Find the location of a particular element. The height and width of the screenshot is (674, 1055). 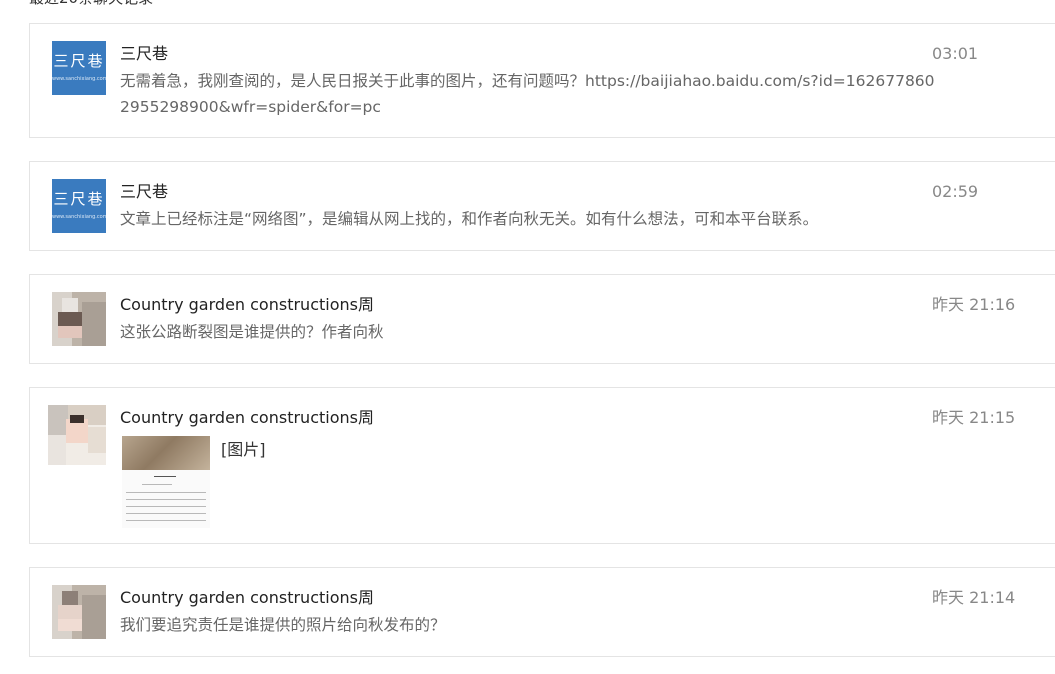

message-text: 我们要追究责任是谁提供的照片给向秋发布的？ is located at coordinates (283, 625).